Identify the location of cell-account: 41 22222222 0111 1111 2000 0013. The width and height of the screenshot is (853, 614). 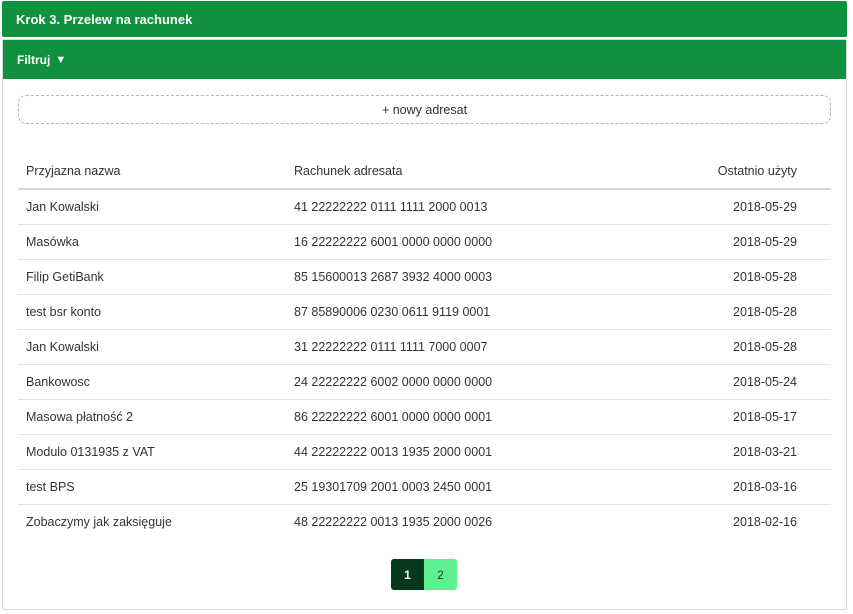
(456, 207).